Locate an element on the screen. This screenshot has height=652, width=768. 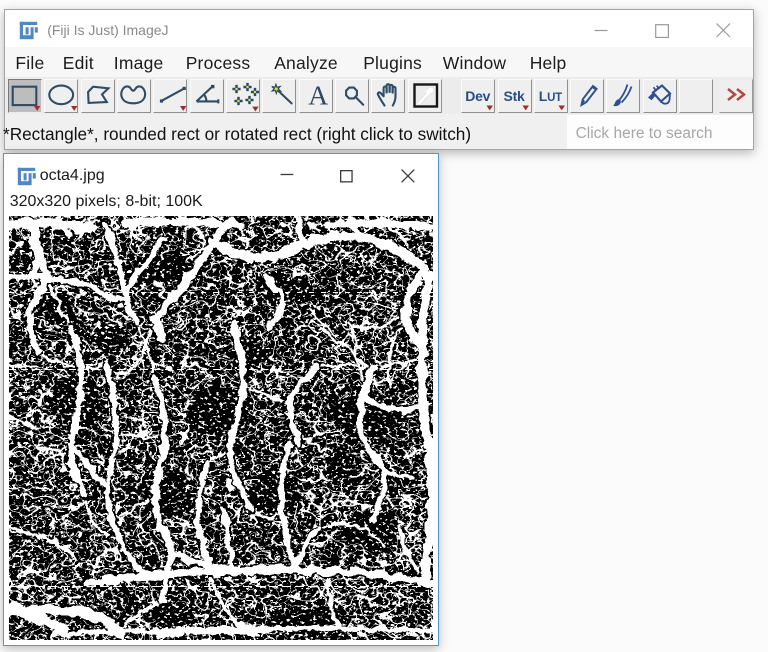
svg-text: A is located at coordinates (318, 95).